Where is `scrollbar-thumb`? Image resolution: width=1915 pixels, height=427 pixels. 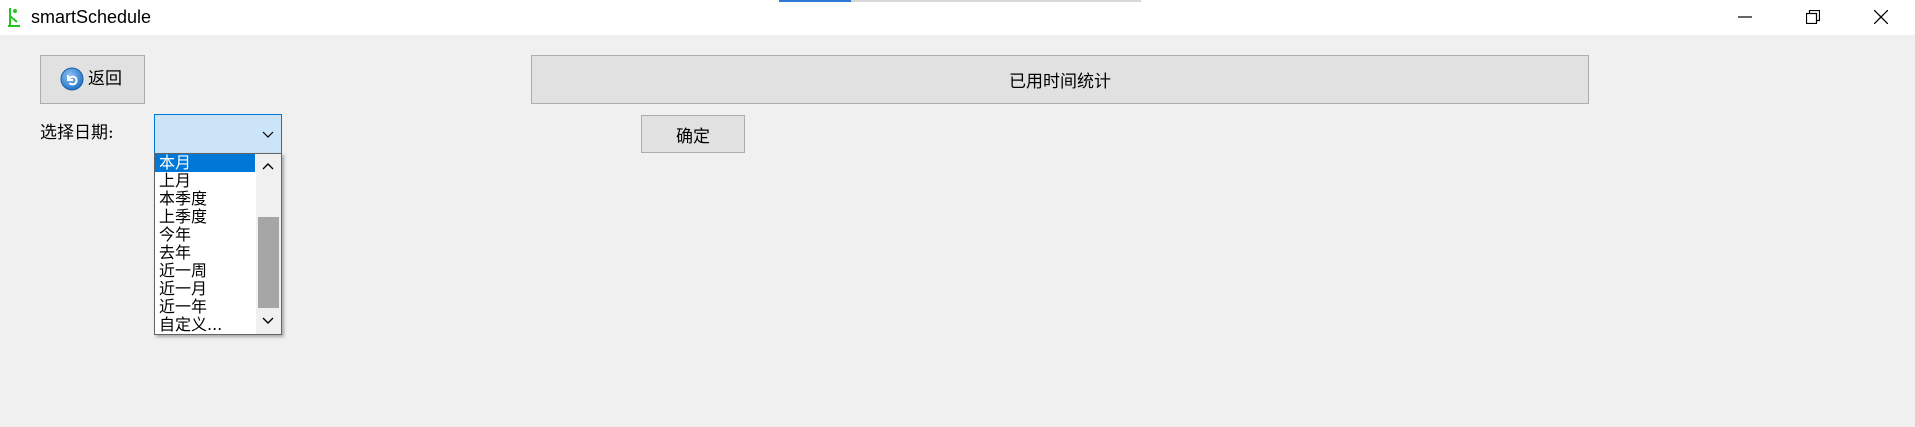 scrollbar-thumb is located at coordinates (268, 262).